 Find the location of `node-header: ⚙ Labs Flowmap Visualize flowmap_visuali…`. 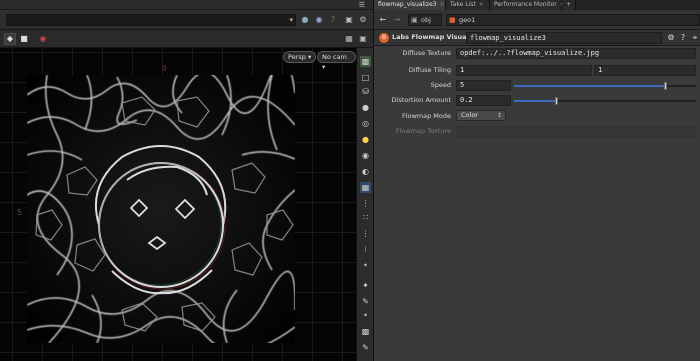

node-header: ⚙ Labs Flowmap Visualize flowmap_visuali… is located at coordinates (537, 38).